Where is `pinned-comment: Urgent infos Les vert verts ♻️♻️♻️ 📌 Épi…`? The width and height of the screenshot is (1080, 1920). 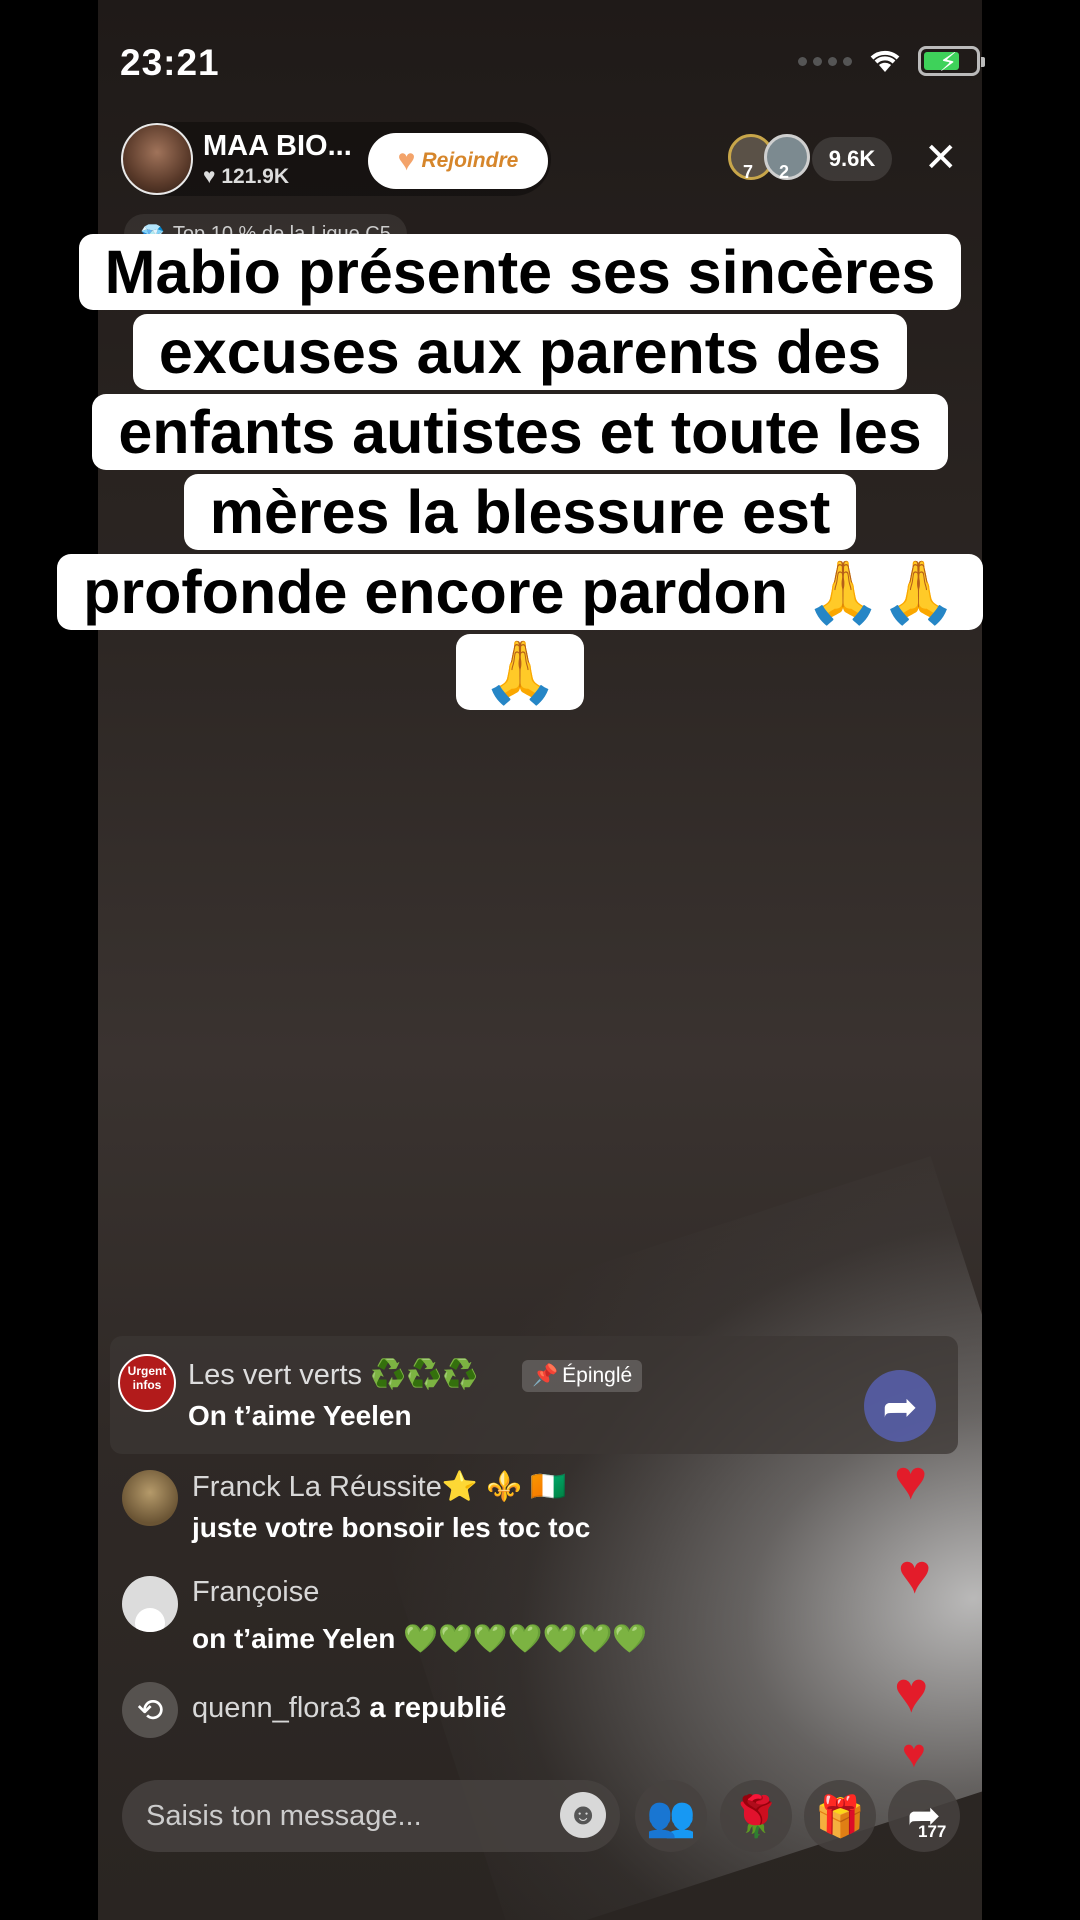 pinned-comment: Urgent infos Les vert verts ♻️♻️♻️ 📌 Épi… is located at coordinates (534, 1395).